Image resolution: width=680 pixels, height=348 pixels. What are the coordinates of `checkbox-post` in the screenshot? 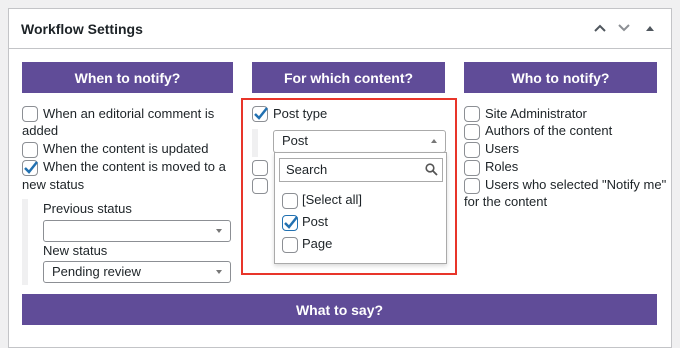 It's located at (290, 223).